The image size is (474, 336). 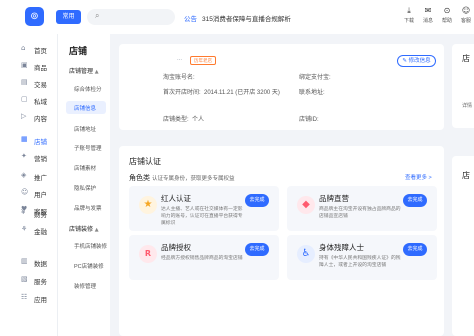 What do you see at coordinates (40, 102) in the screenshot?
I see `nav-label: 私域` at bounding box center [40, 102].